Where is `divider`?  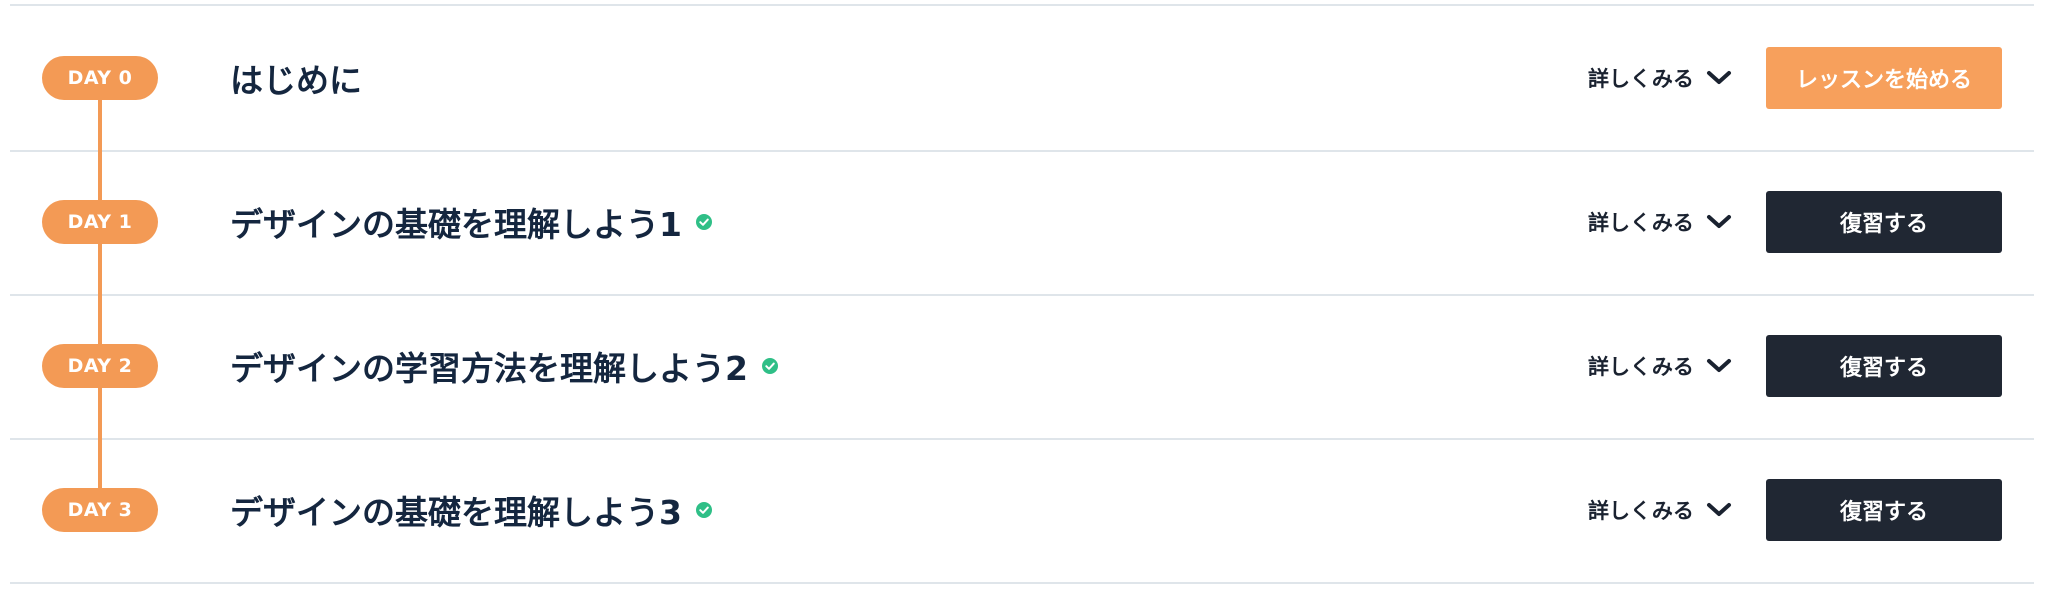 divider is located at coordinates (1022, 583).